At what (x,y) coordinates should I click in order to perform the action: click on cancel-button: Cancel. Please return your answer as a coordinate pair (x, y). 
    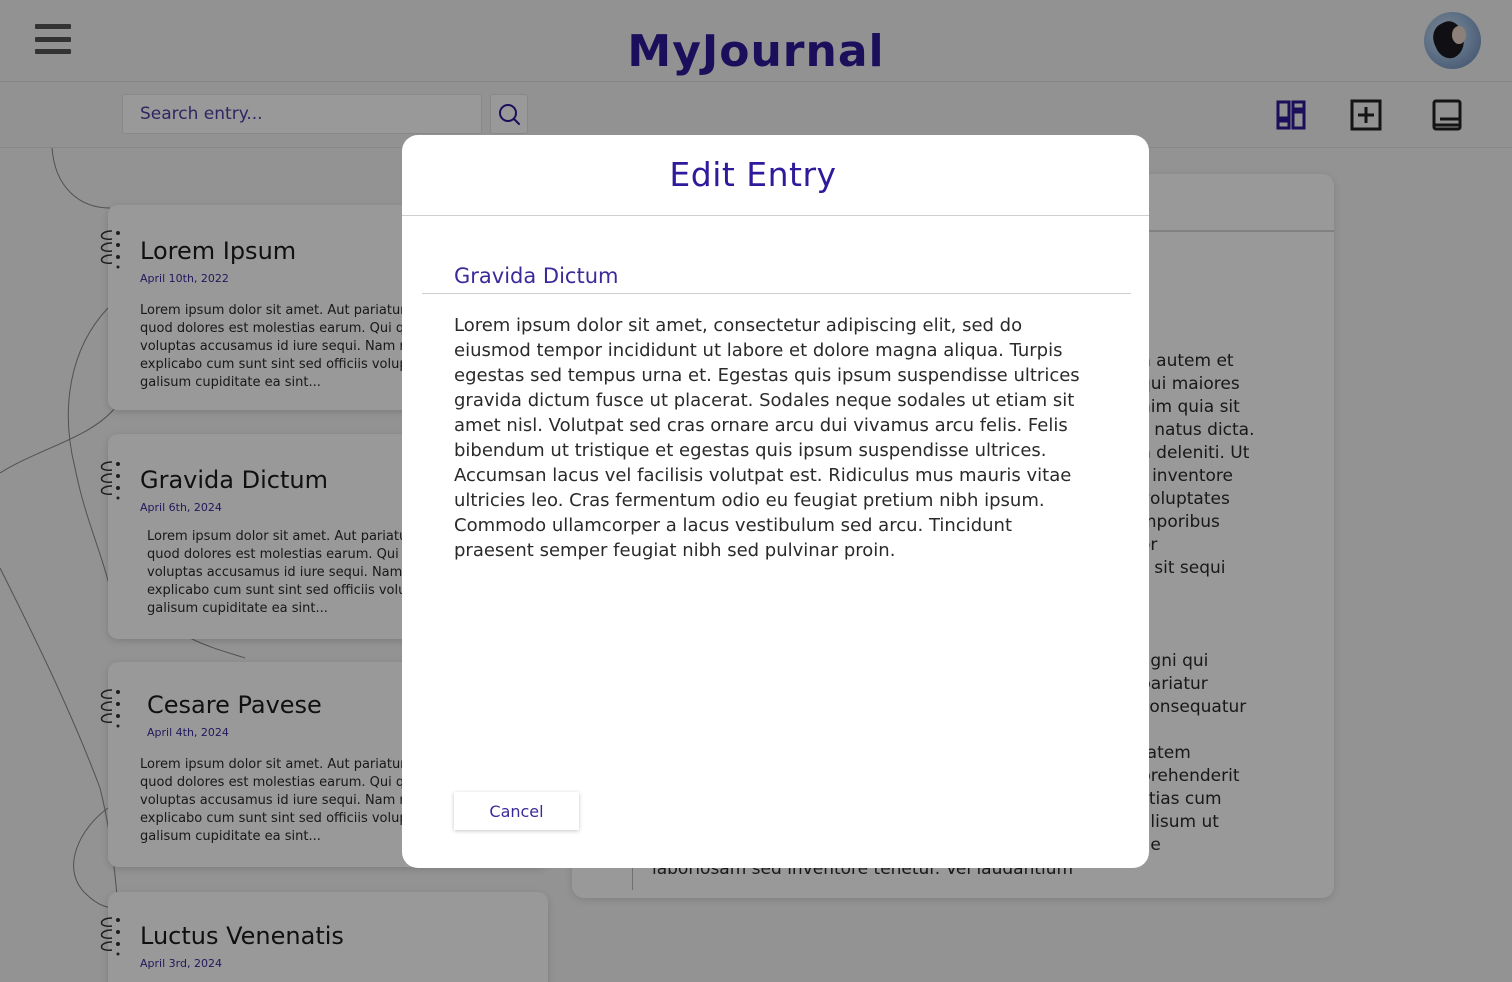
    Looking at the image, I should click on (516, 811).